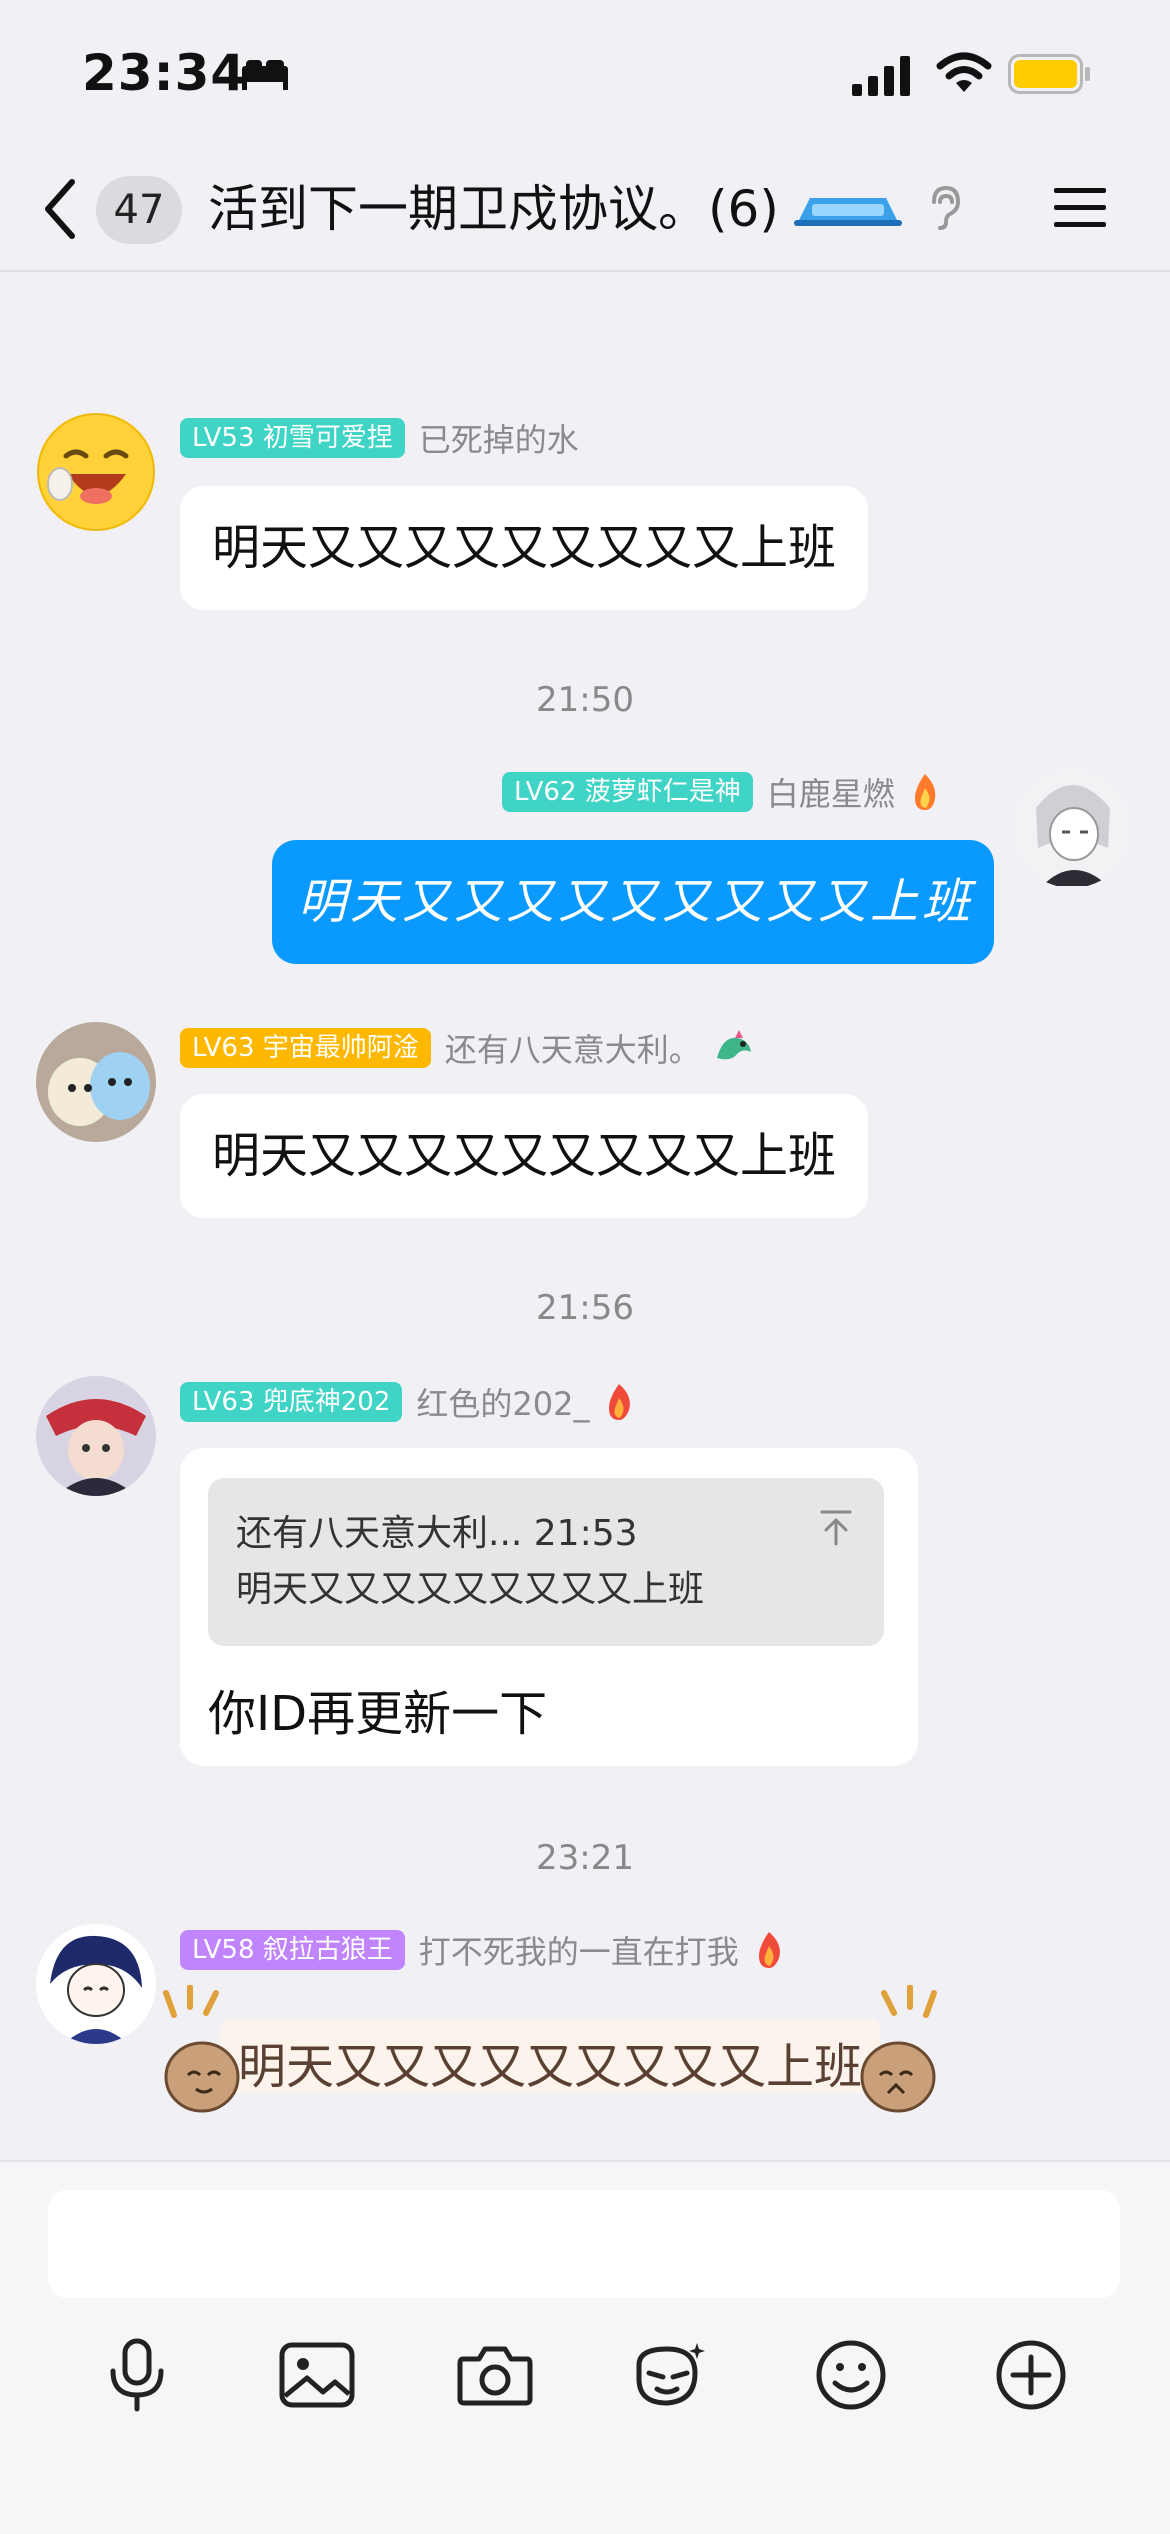 The width and height of the screenshot is (1170, 2534). I want to click on image-button, so click(317, 2375).